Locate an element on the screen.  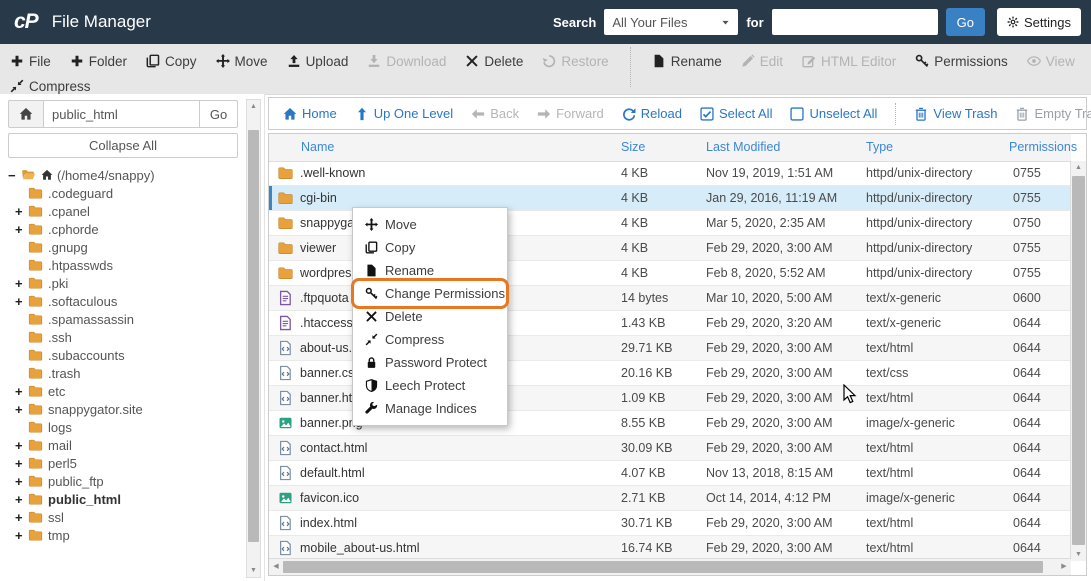
sidebar-scroll-thumb is located at coordinates (253, 336).